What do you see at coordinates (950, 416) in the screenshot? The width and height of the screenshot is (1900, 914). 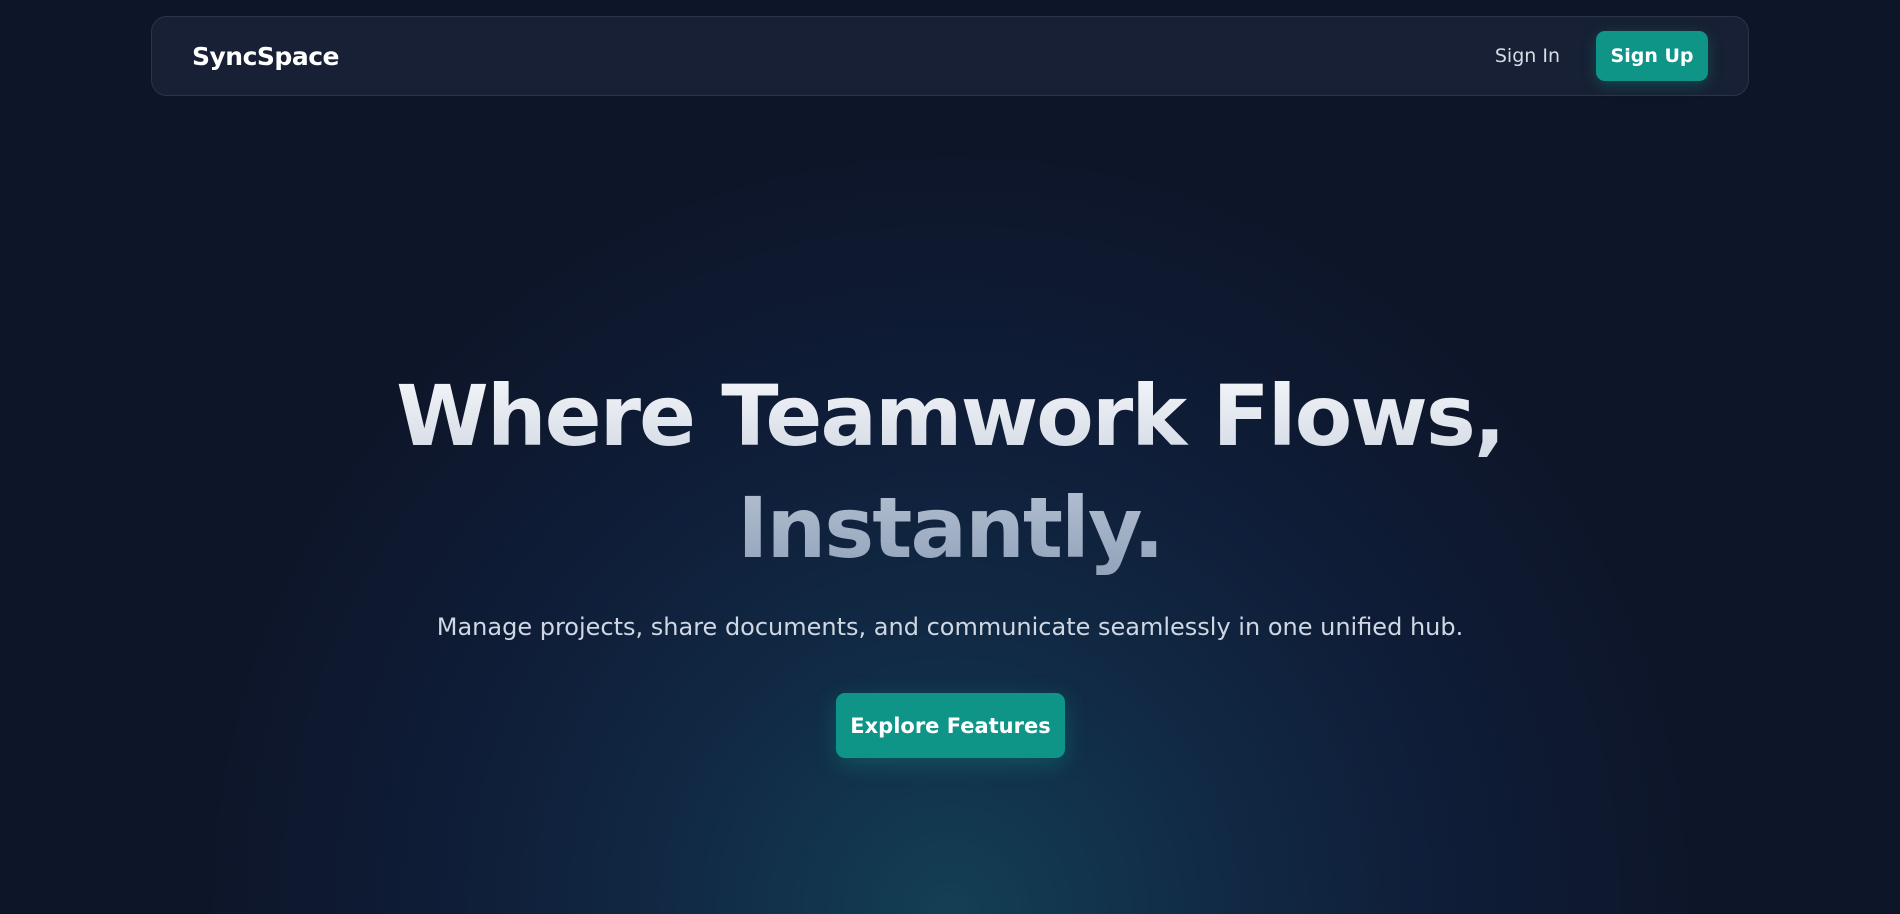 I see `hero-headline-line1: Where Teamwork Flows,` at bounding box center [950, 416].